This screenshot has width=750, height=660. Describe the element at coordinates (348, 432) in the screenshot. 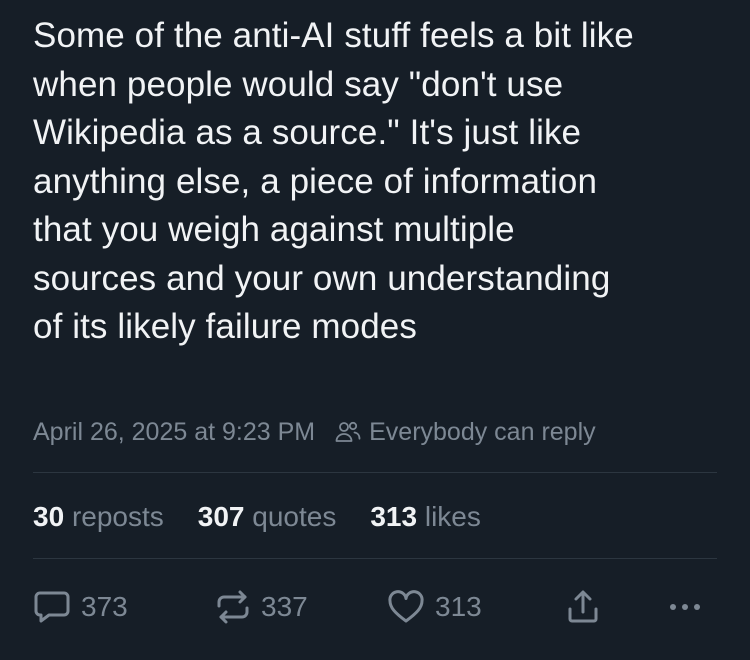

I see `people-icon` at that location.